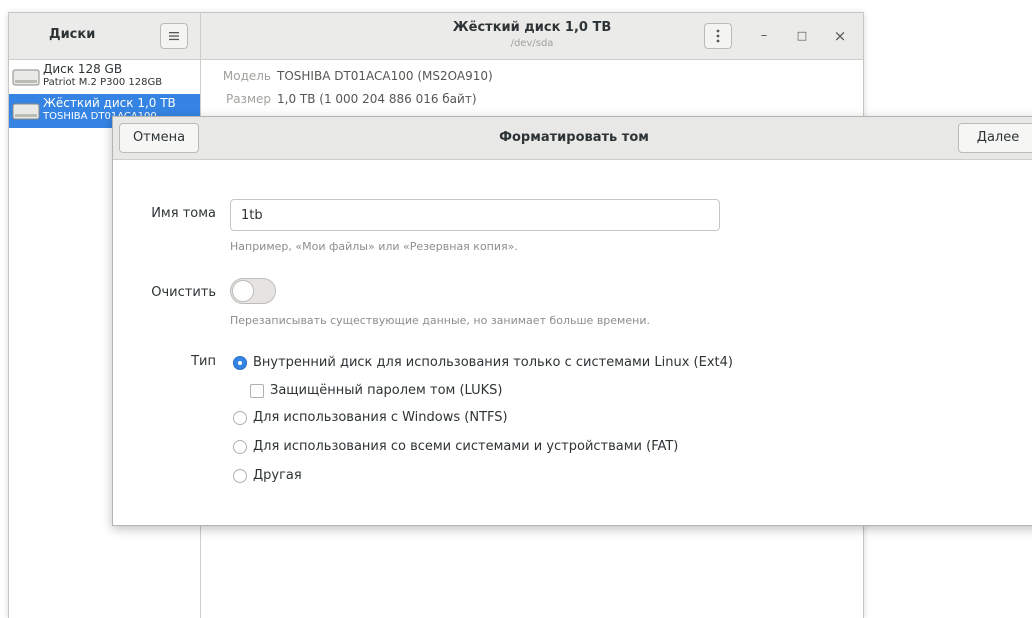  I want to click on drive-name: Жёсткий диск 1,0 TB, so click(109, 103).